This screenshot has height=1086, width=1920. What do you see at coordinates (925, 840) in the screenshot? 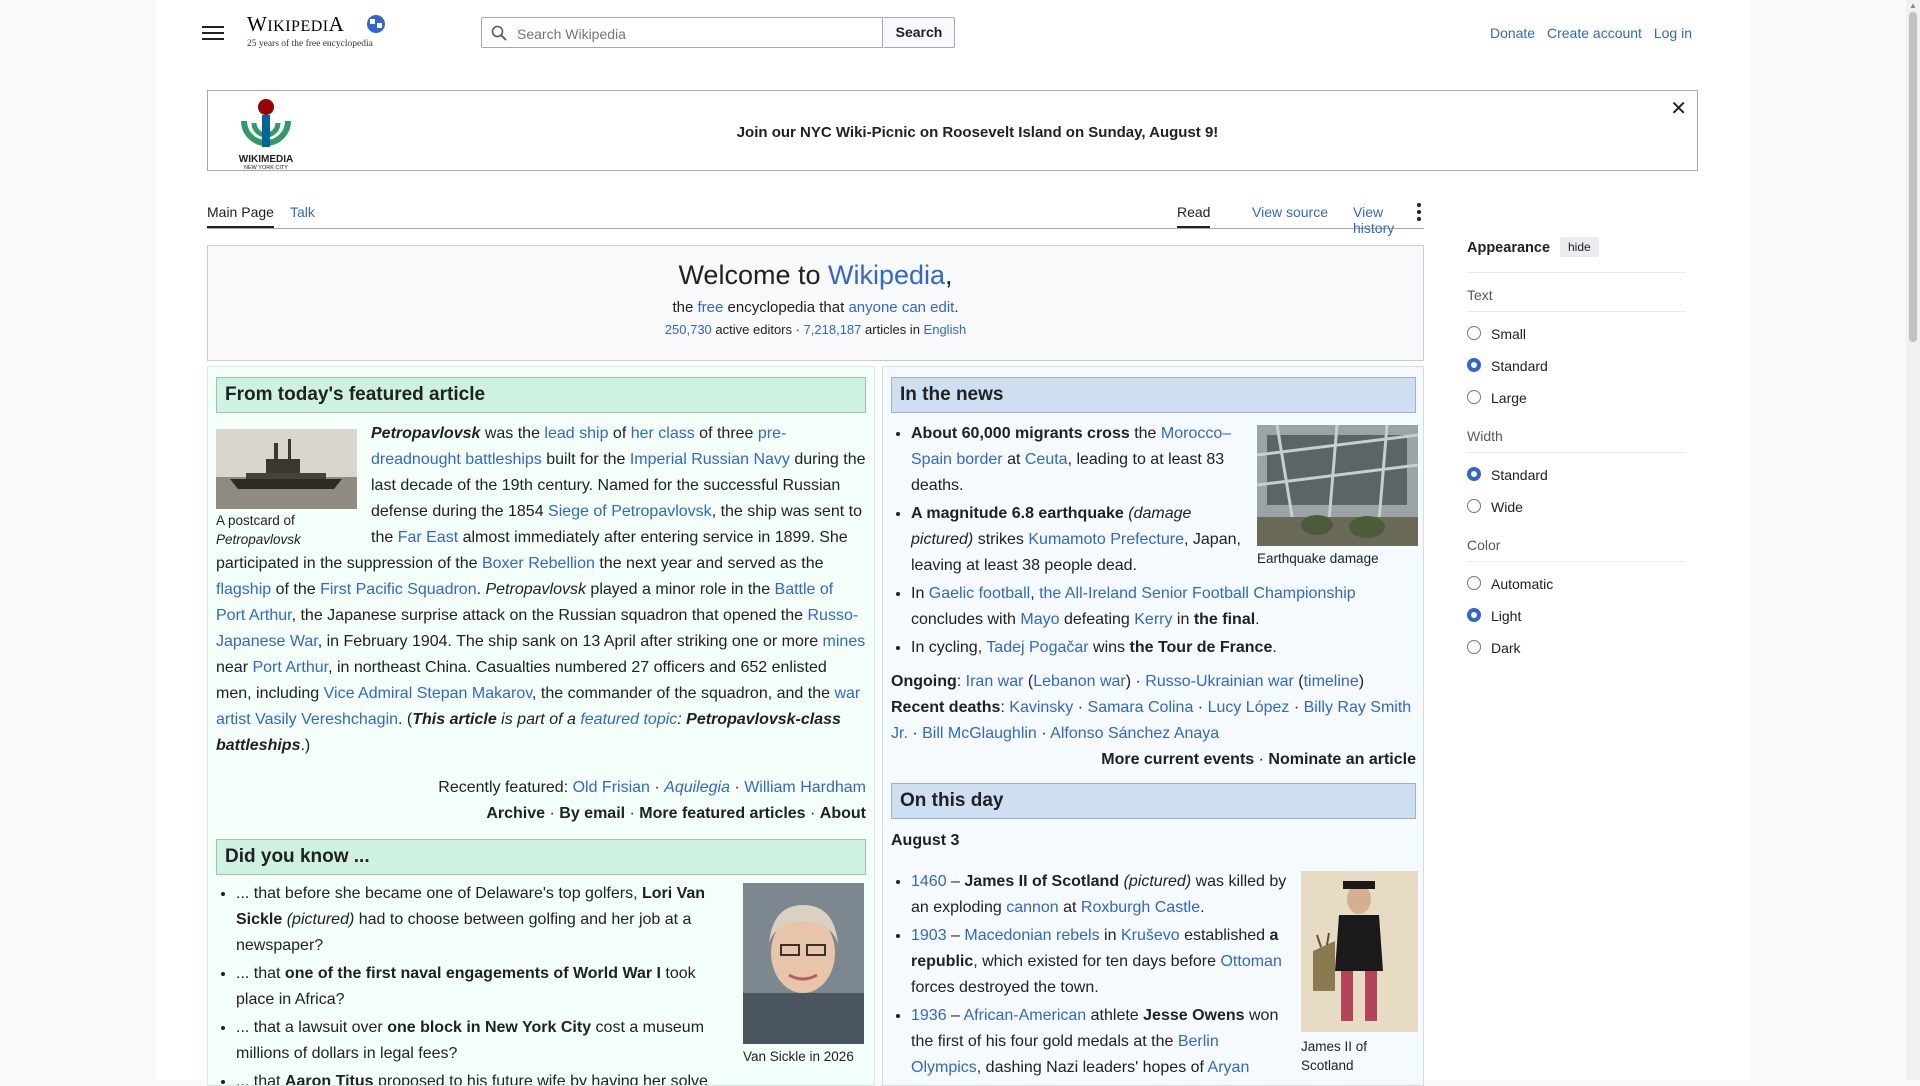
I see `august-3-link: August 3` at bounding box center [925, 840].